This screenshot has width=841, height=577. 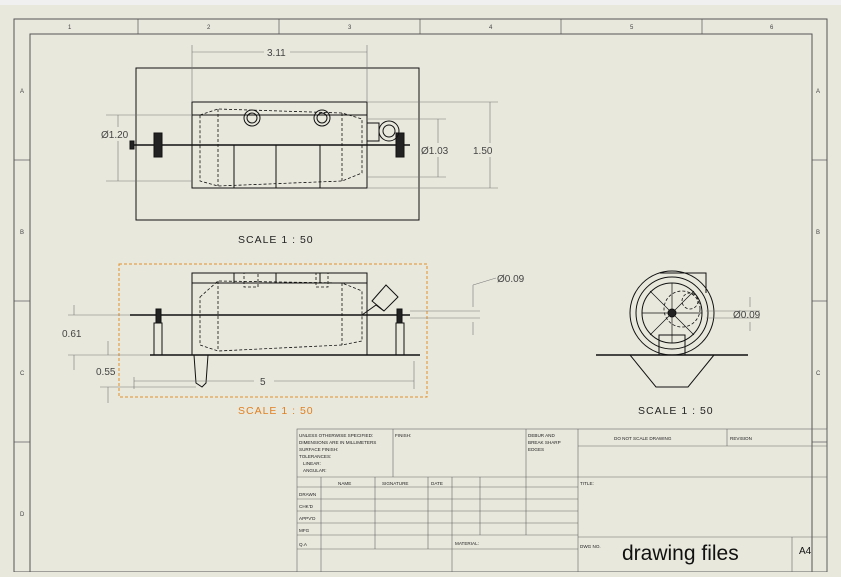 I want to click on zone-number-4: 4, so click(x=491, y=28).